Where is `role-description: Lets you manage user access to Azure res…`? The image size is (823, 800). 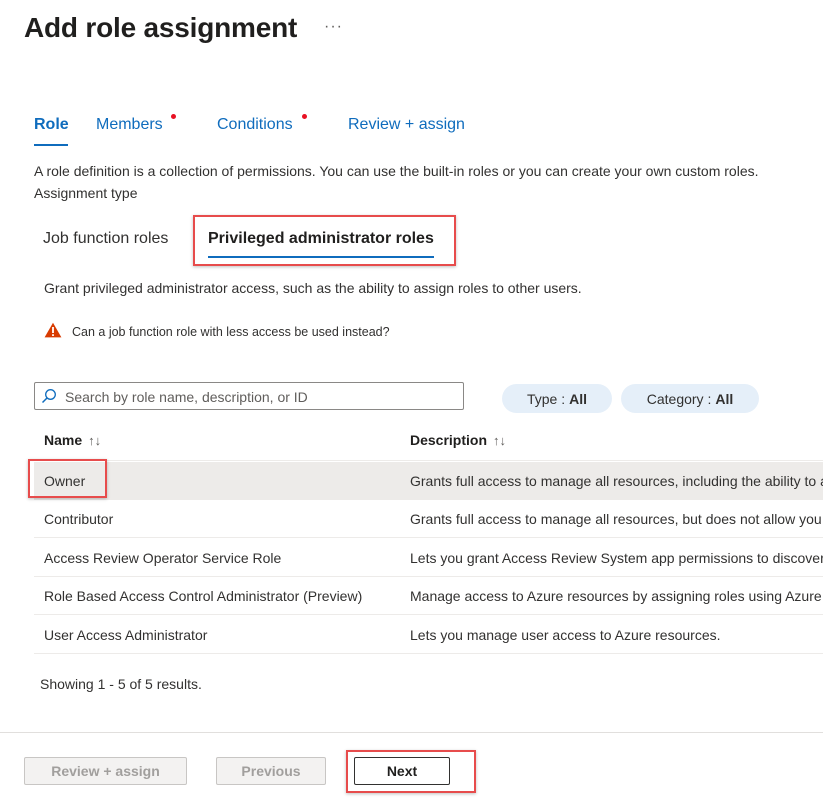 role-description: Lets you manage user access to Azure res… is located at coordinates (565, 635).